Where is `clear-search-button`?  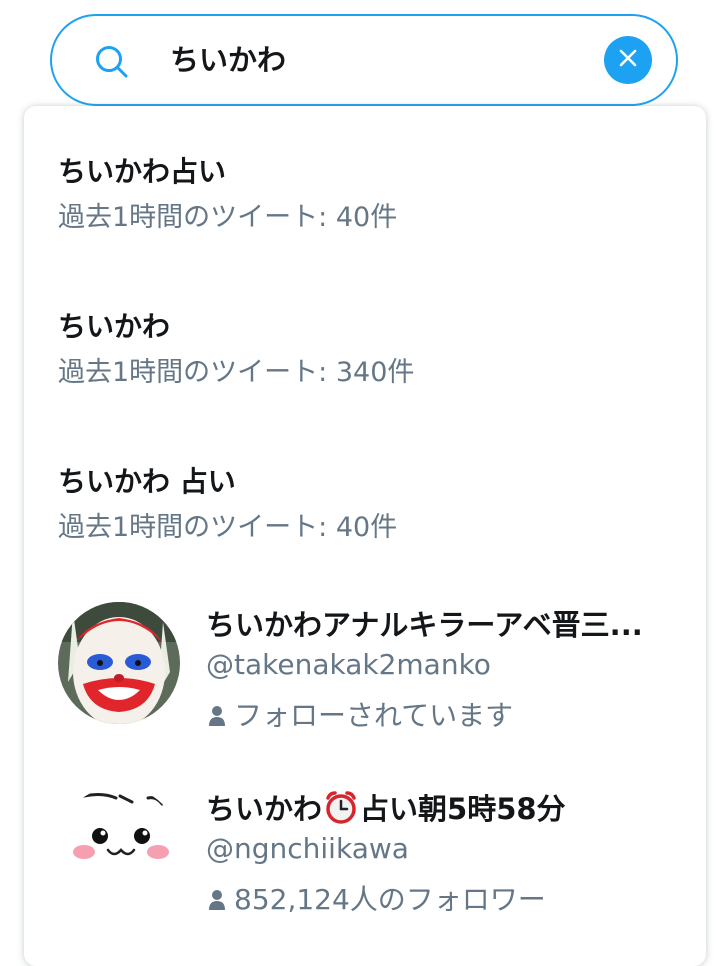
clear-search-button is located at coordinates (628, 60).